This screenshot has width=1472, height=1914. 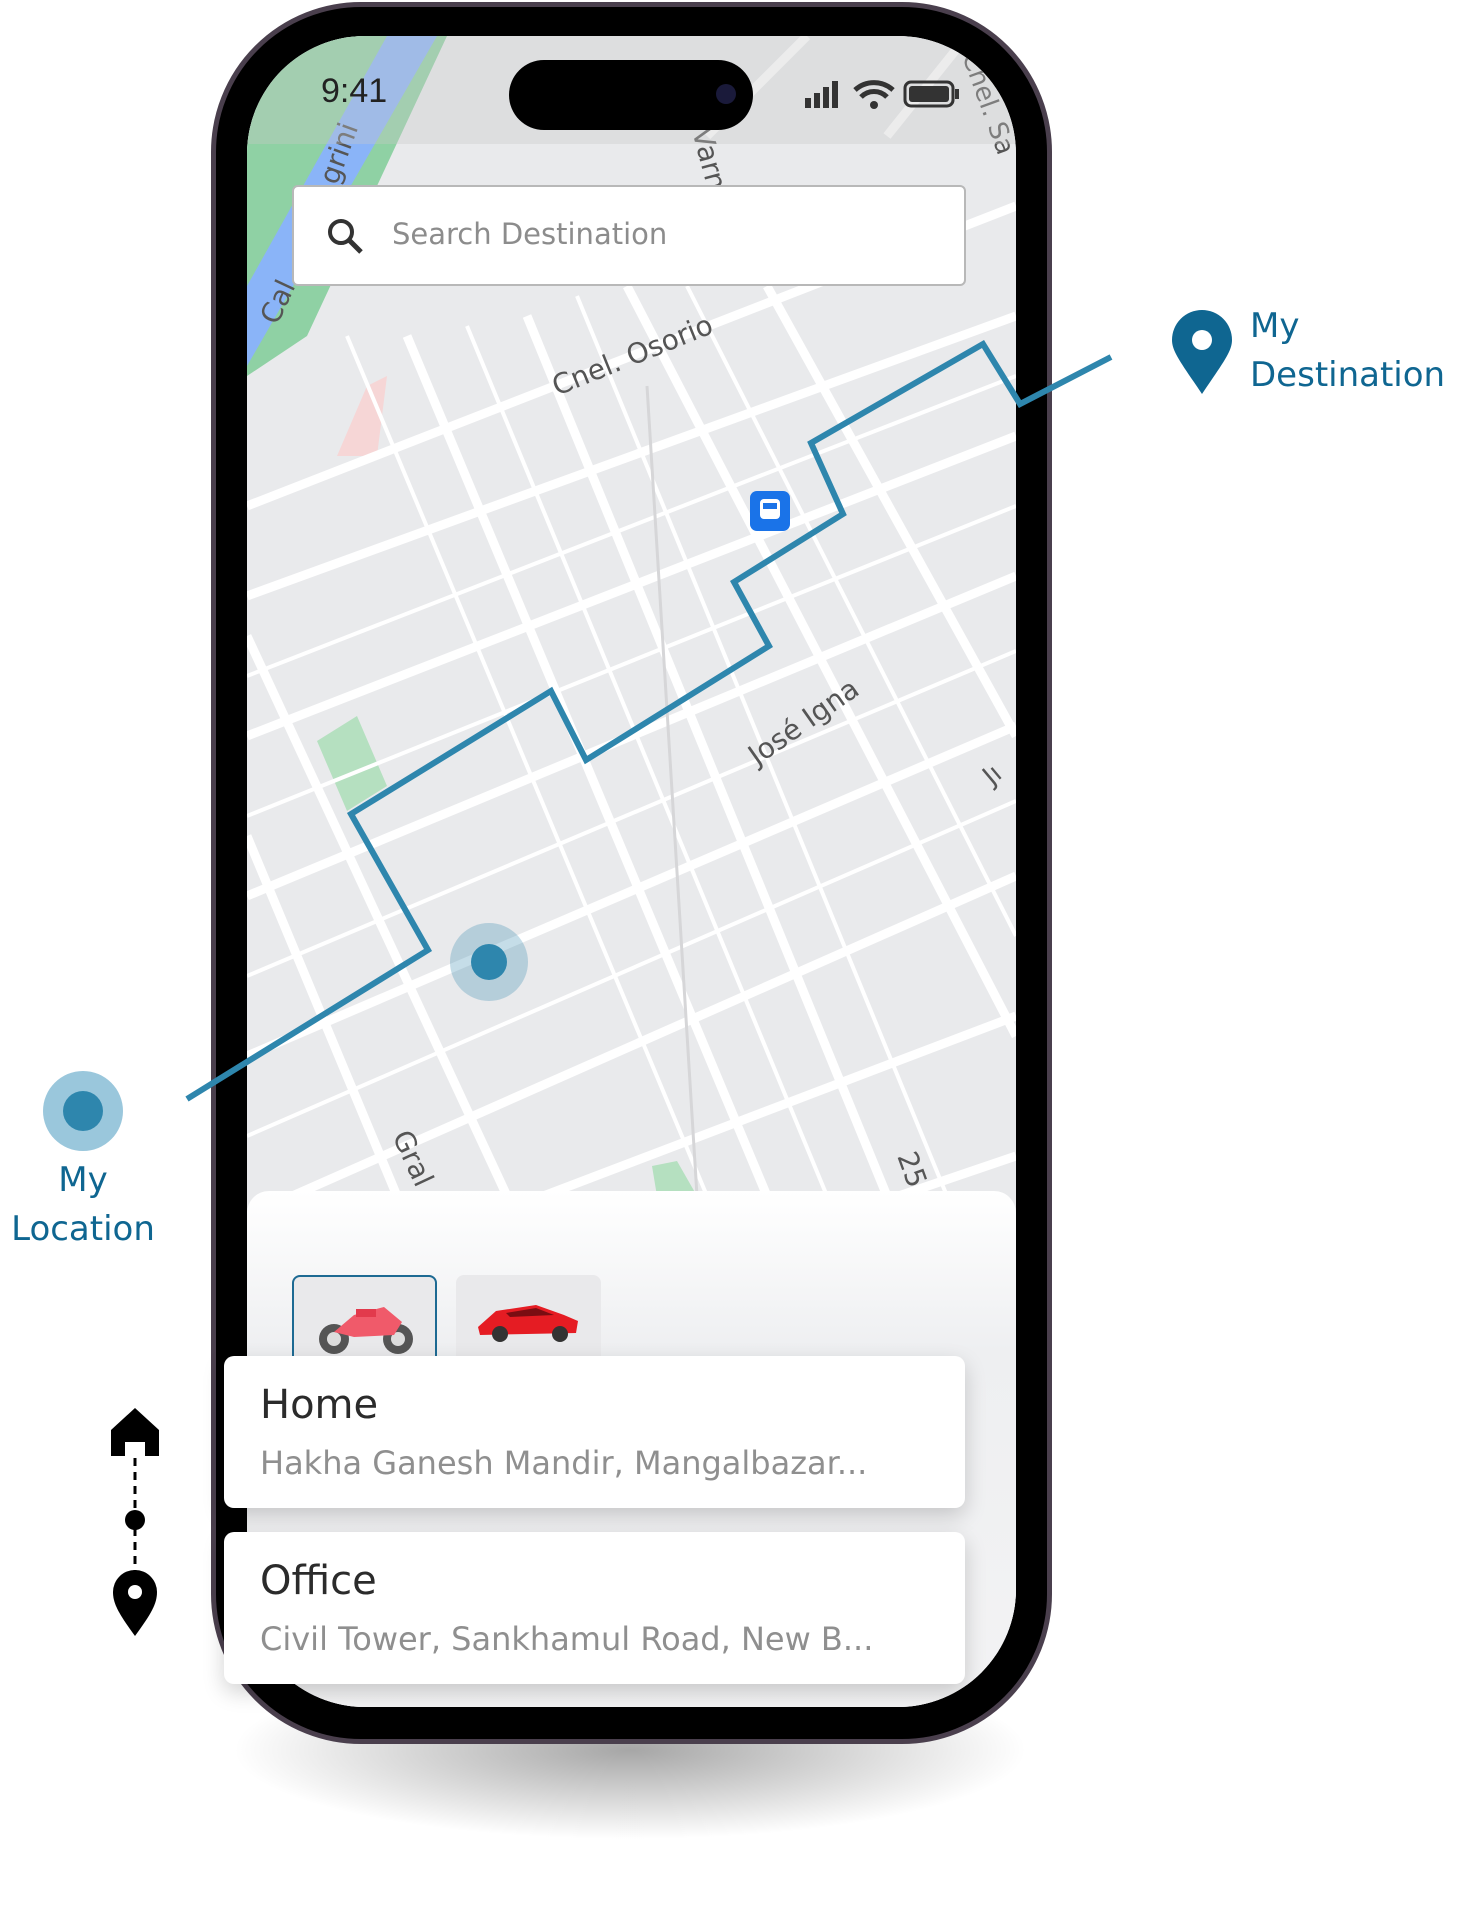 I want to click on location-dot-icon, so click(x=83, y=1111).